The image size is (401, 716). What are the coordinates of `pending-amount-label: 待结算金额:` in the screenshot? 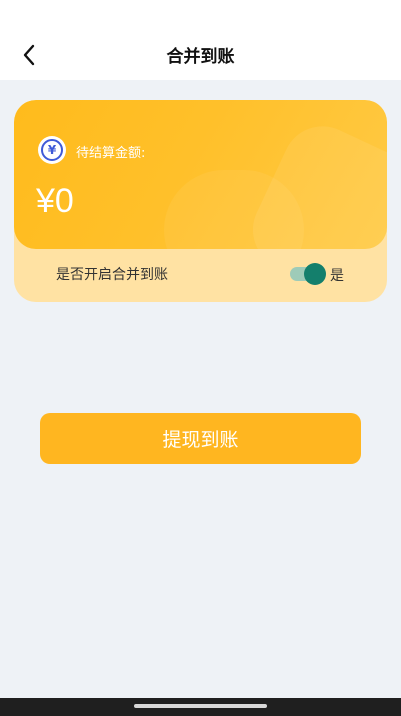 It's located at (111, 153).